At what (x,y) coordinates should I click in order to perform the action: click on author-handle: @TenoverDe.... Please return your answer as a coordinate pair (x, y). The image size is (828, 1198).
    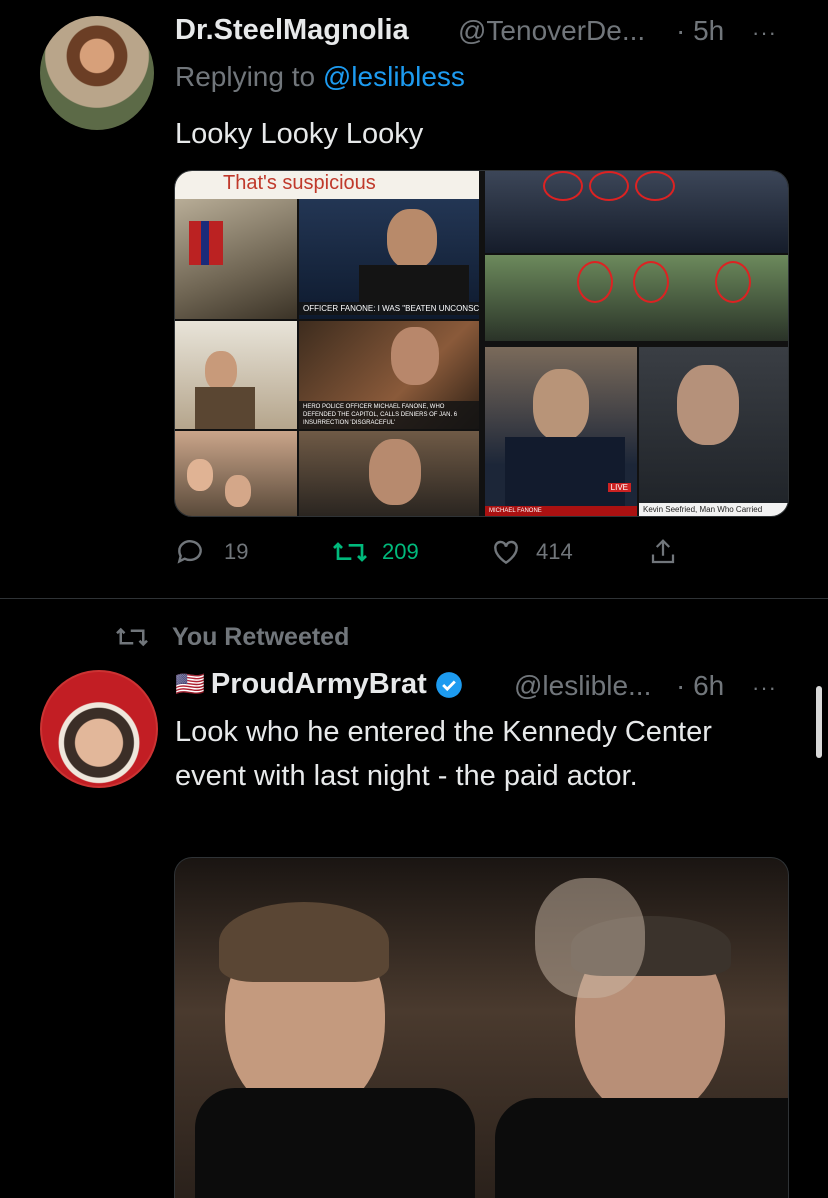
    Looking at the image, I should click on (551, 31).